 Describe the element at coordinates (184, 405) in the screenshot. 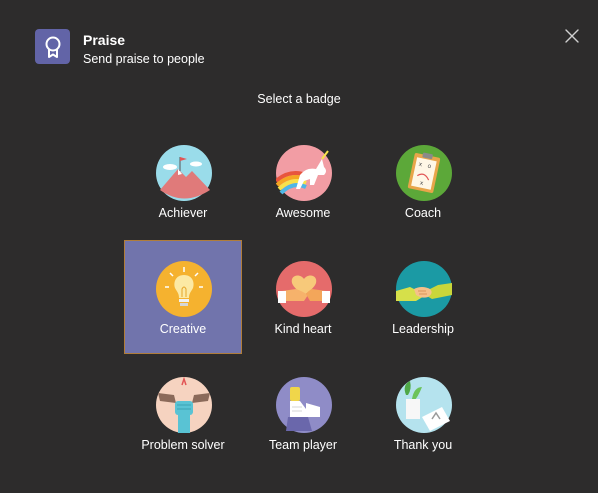

I see `raised-fist-icon` at that location.